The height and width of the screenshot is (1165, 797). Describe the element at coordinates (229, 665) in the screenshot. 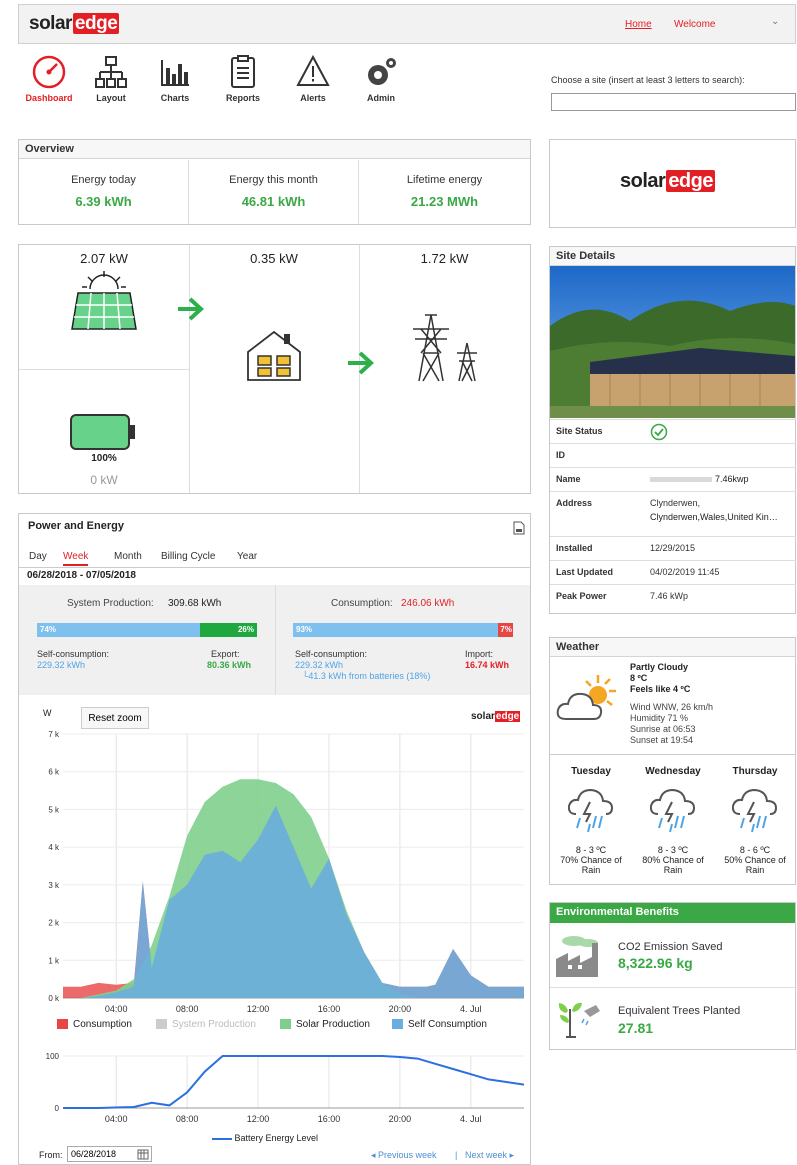

I see `export-value: 80.36 kWh` at that location.